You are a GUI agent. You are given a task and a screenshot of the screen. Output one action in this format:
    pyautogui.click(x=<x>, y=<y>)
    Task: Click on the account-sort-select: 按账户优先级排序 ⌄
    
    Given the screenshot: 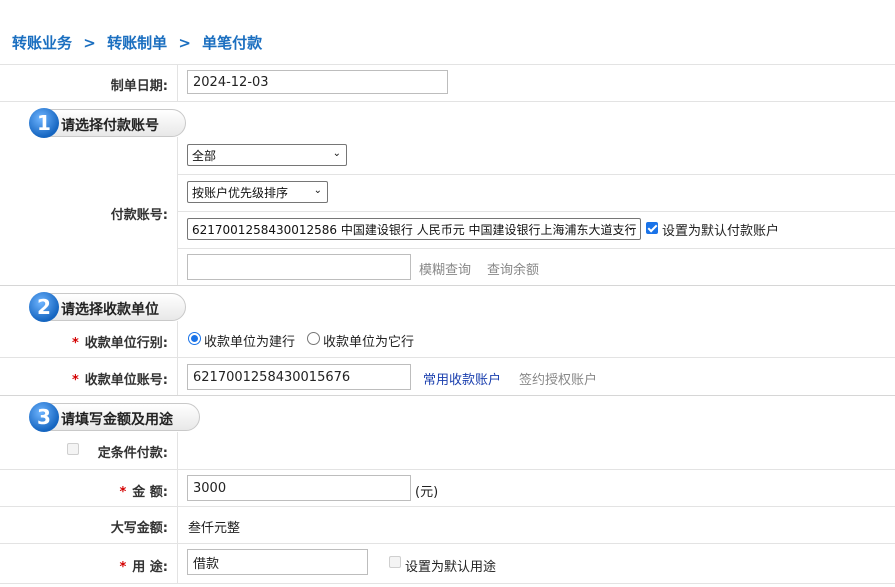 What is the action you would take?
    pyautogui.click(x=257, y=192)
    